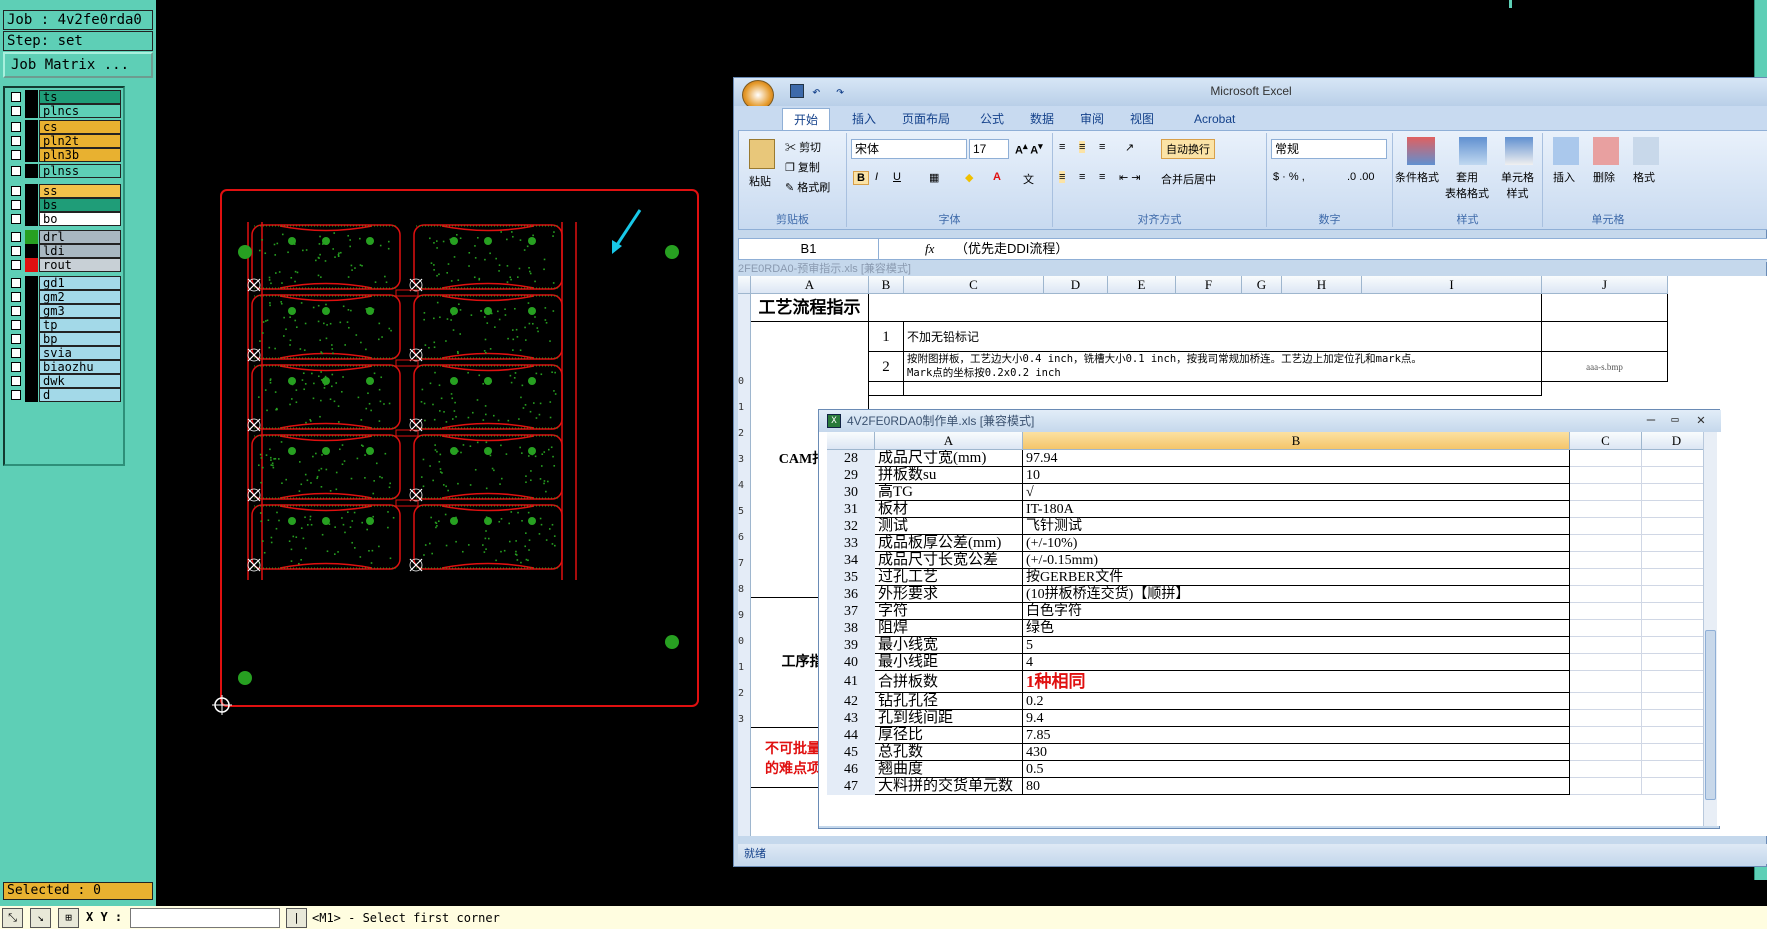  I want to click on grow-font-icon: A▴ A▾, so click(1029, 149).